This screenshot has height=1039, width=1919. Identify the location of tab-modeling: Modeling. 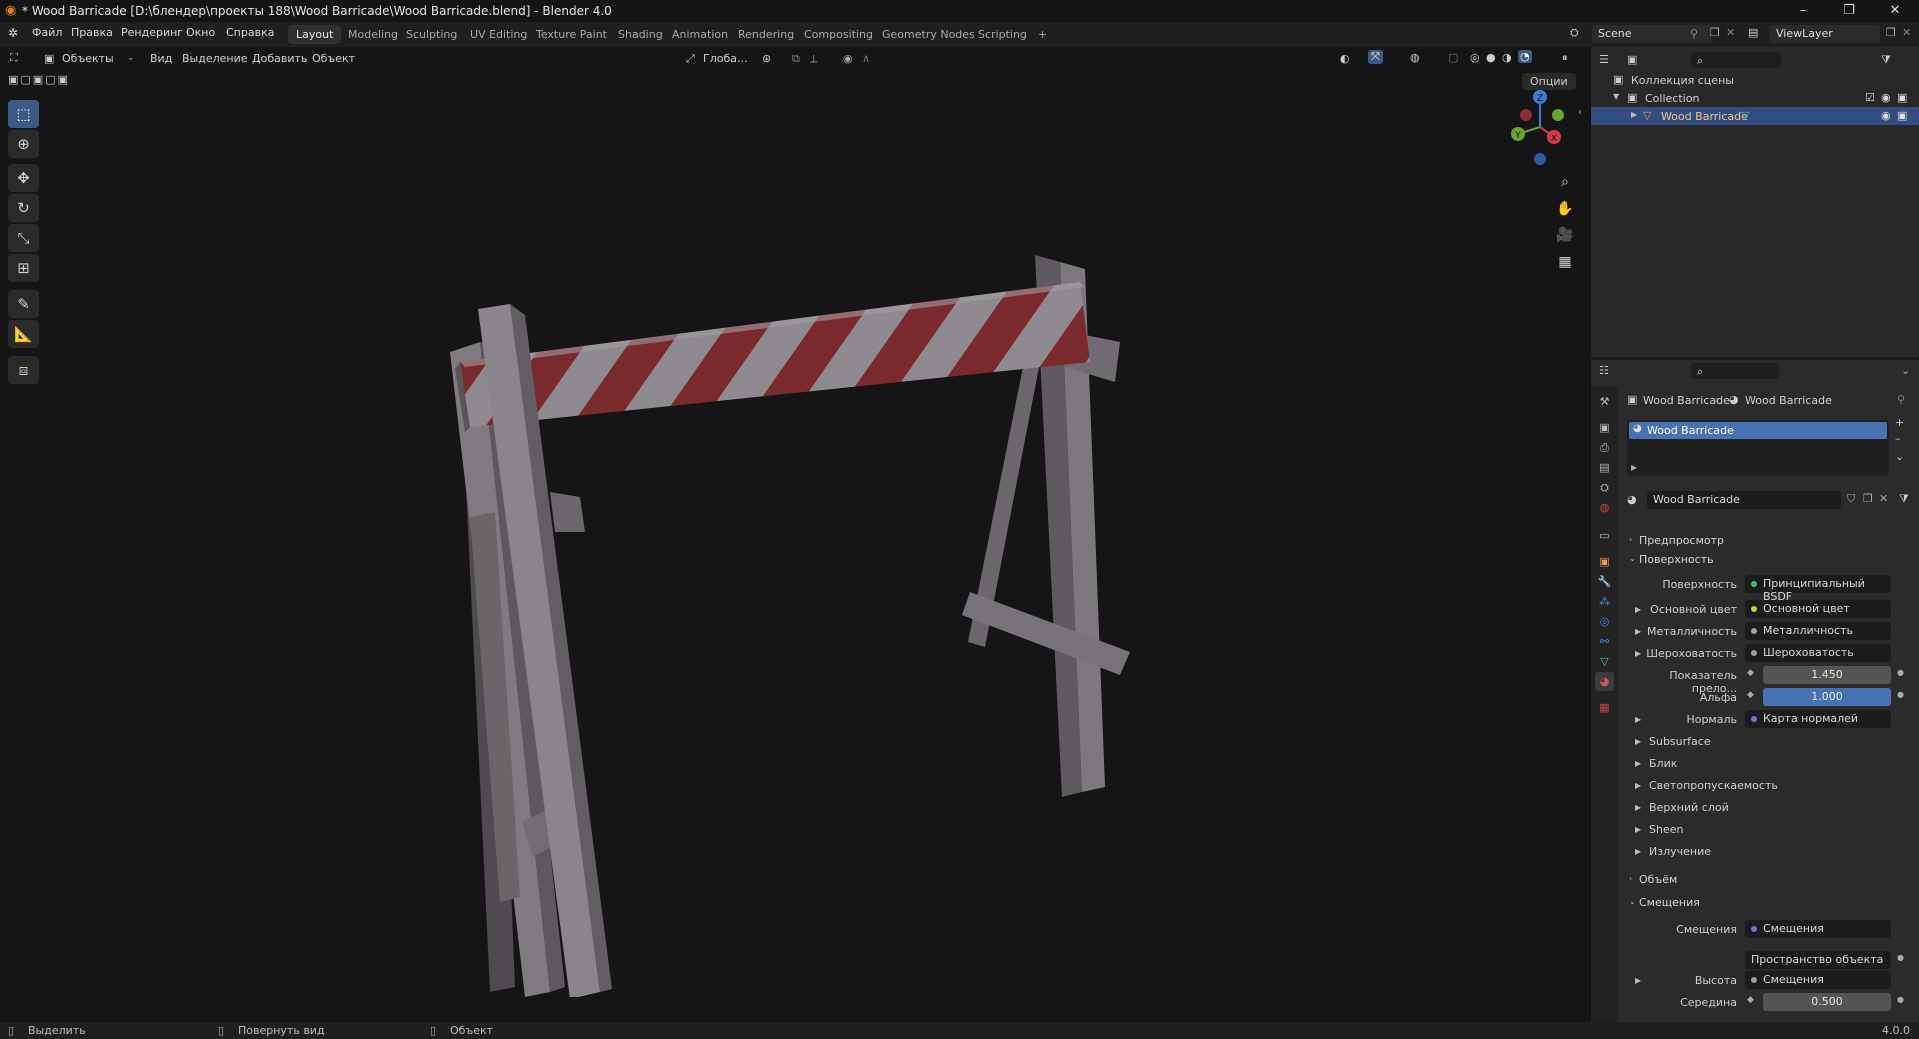
(373, 34).